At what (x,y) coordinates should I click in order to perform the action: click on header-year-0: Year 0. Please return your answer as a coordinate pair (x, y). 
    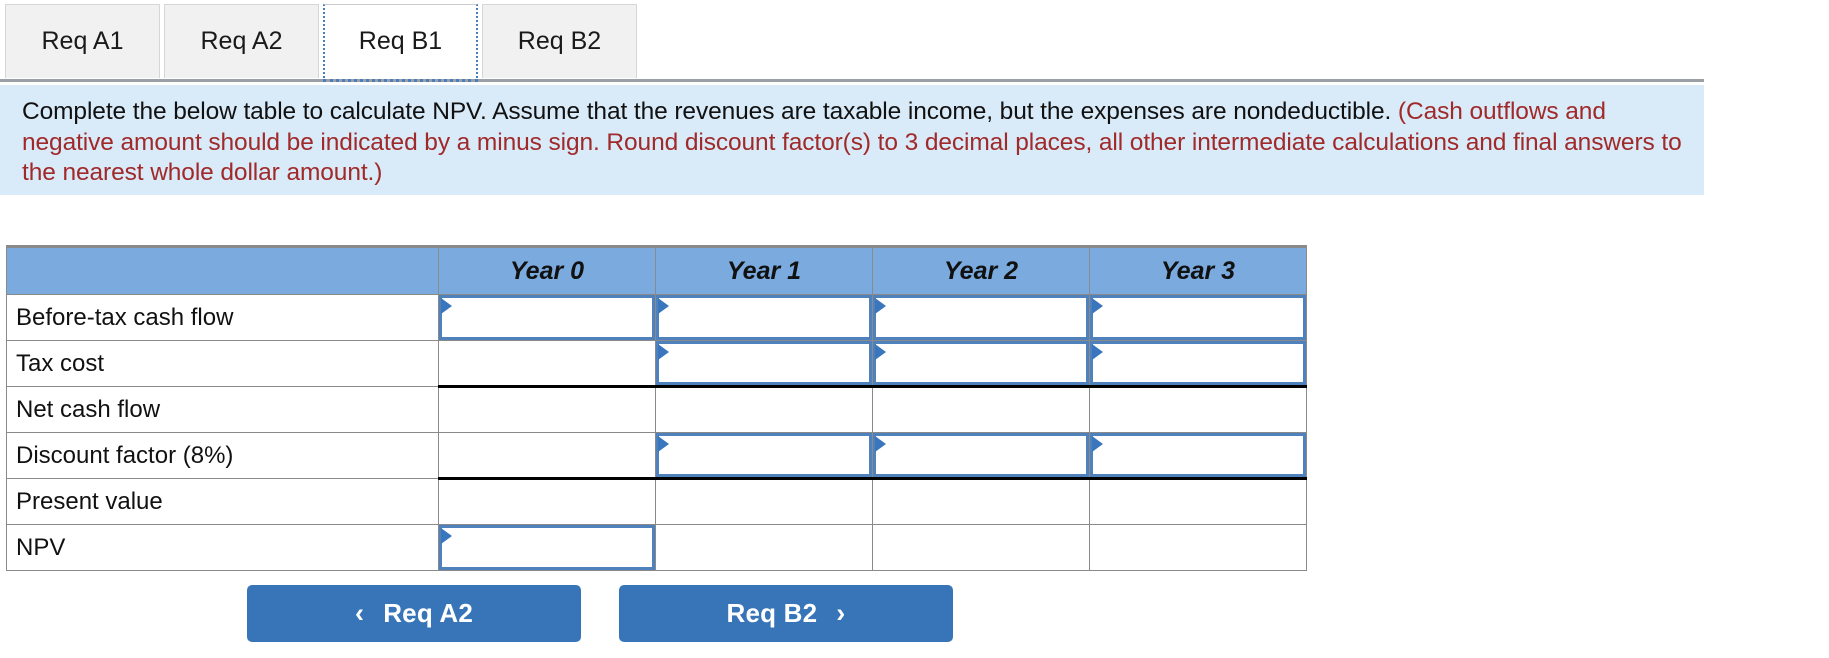
    Looking at the image, I should click on (547, 270).